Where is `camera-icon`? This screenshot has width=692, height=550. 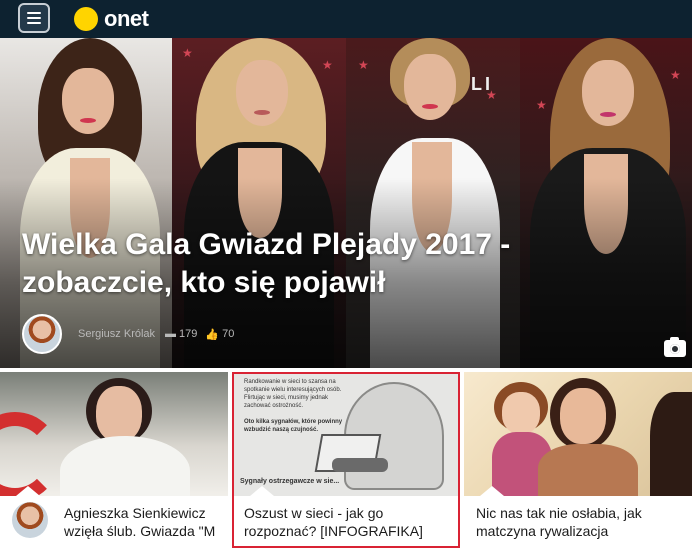 camera-icon is located at coordinates (675, 347).